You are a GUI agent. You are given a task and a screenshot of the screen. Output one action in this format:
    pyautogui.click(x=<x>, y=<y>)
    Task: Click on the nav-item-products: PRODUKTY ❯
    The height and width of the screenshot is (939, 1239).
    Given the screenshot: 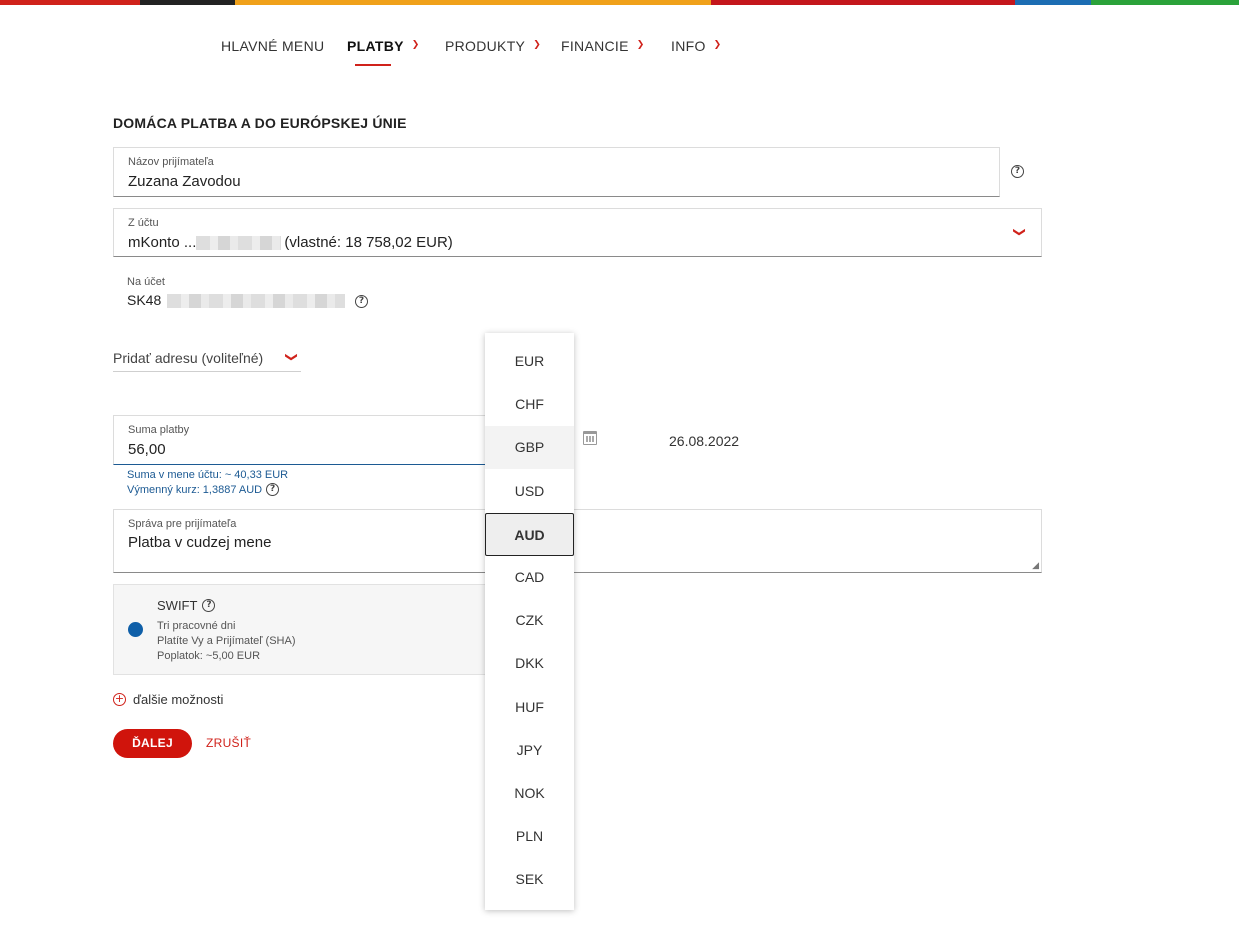 What is the action you would take?
    pyautogui.click(x=493, y=46)
    